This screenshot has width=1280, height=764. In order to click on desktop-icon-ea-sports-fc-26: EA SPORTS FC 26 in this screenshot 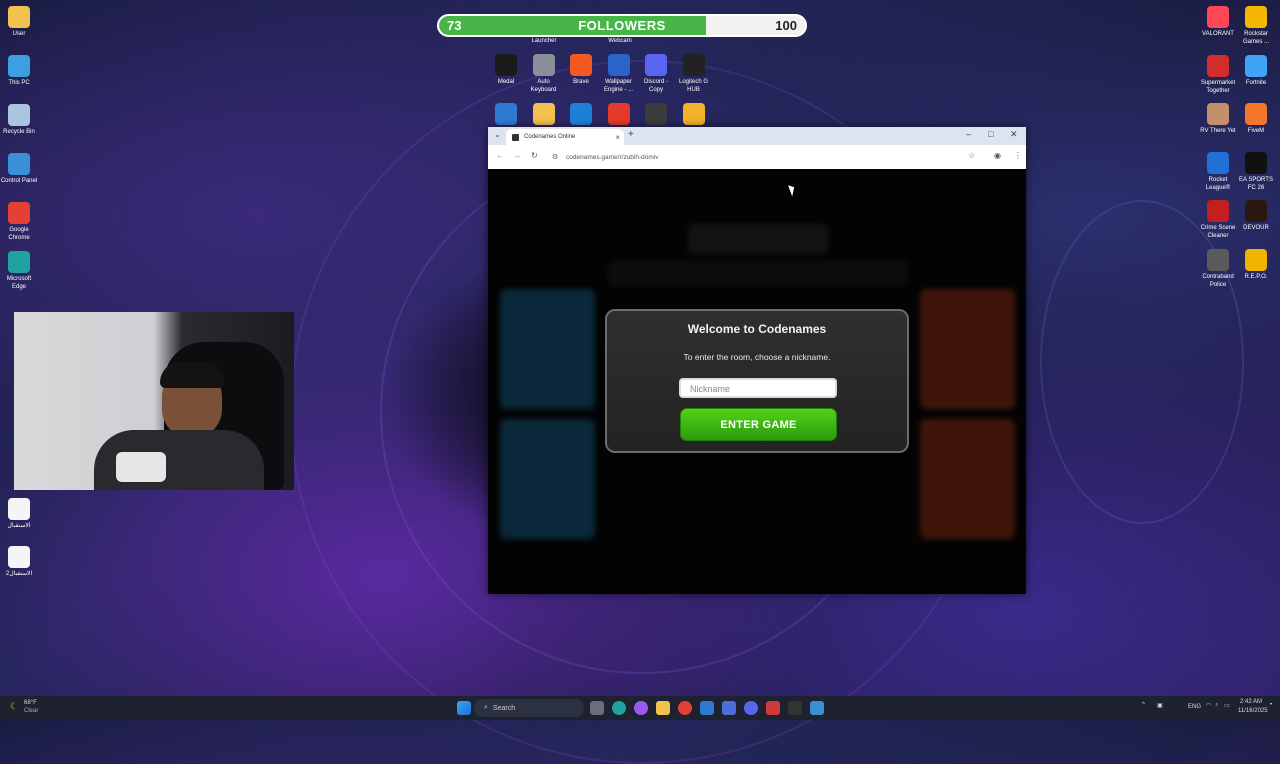, I will do `click(1256, 171)`.